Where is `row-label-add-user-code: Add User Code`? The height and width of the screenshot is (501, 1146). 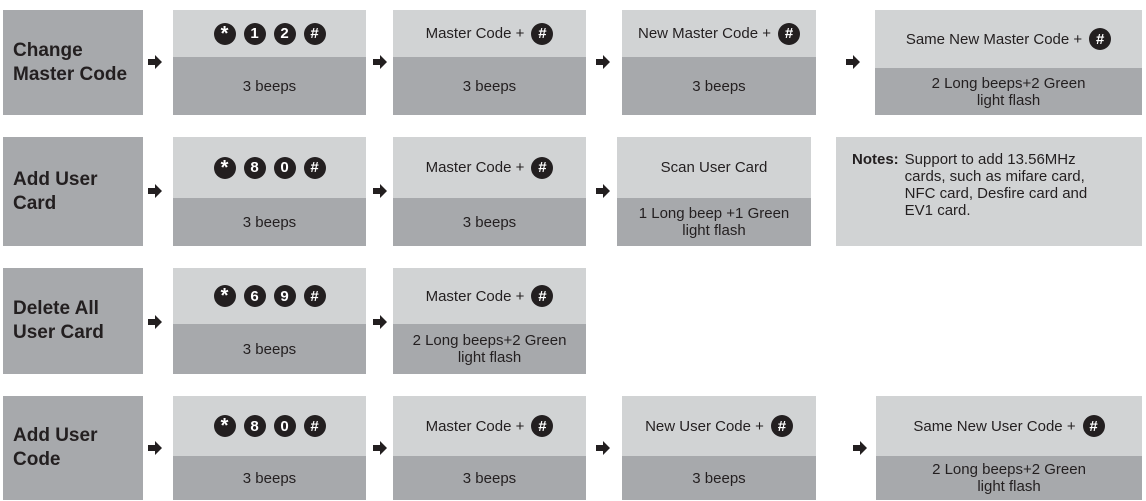
row-label-add-user-code: Add User Code is located at coordinates (73, 448).